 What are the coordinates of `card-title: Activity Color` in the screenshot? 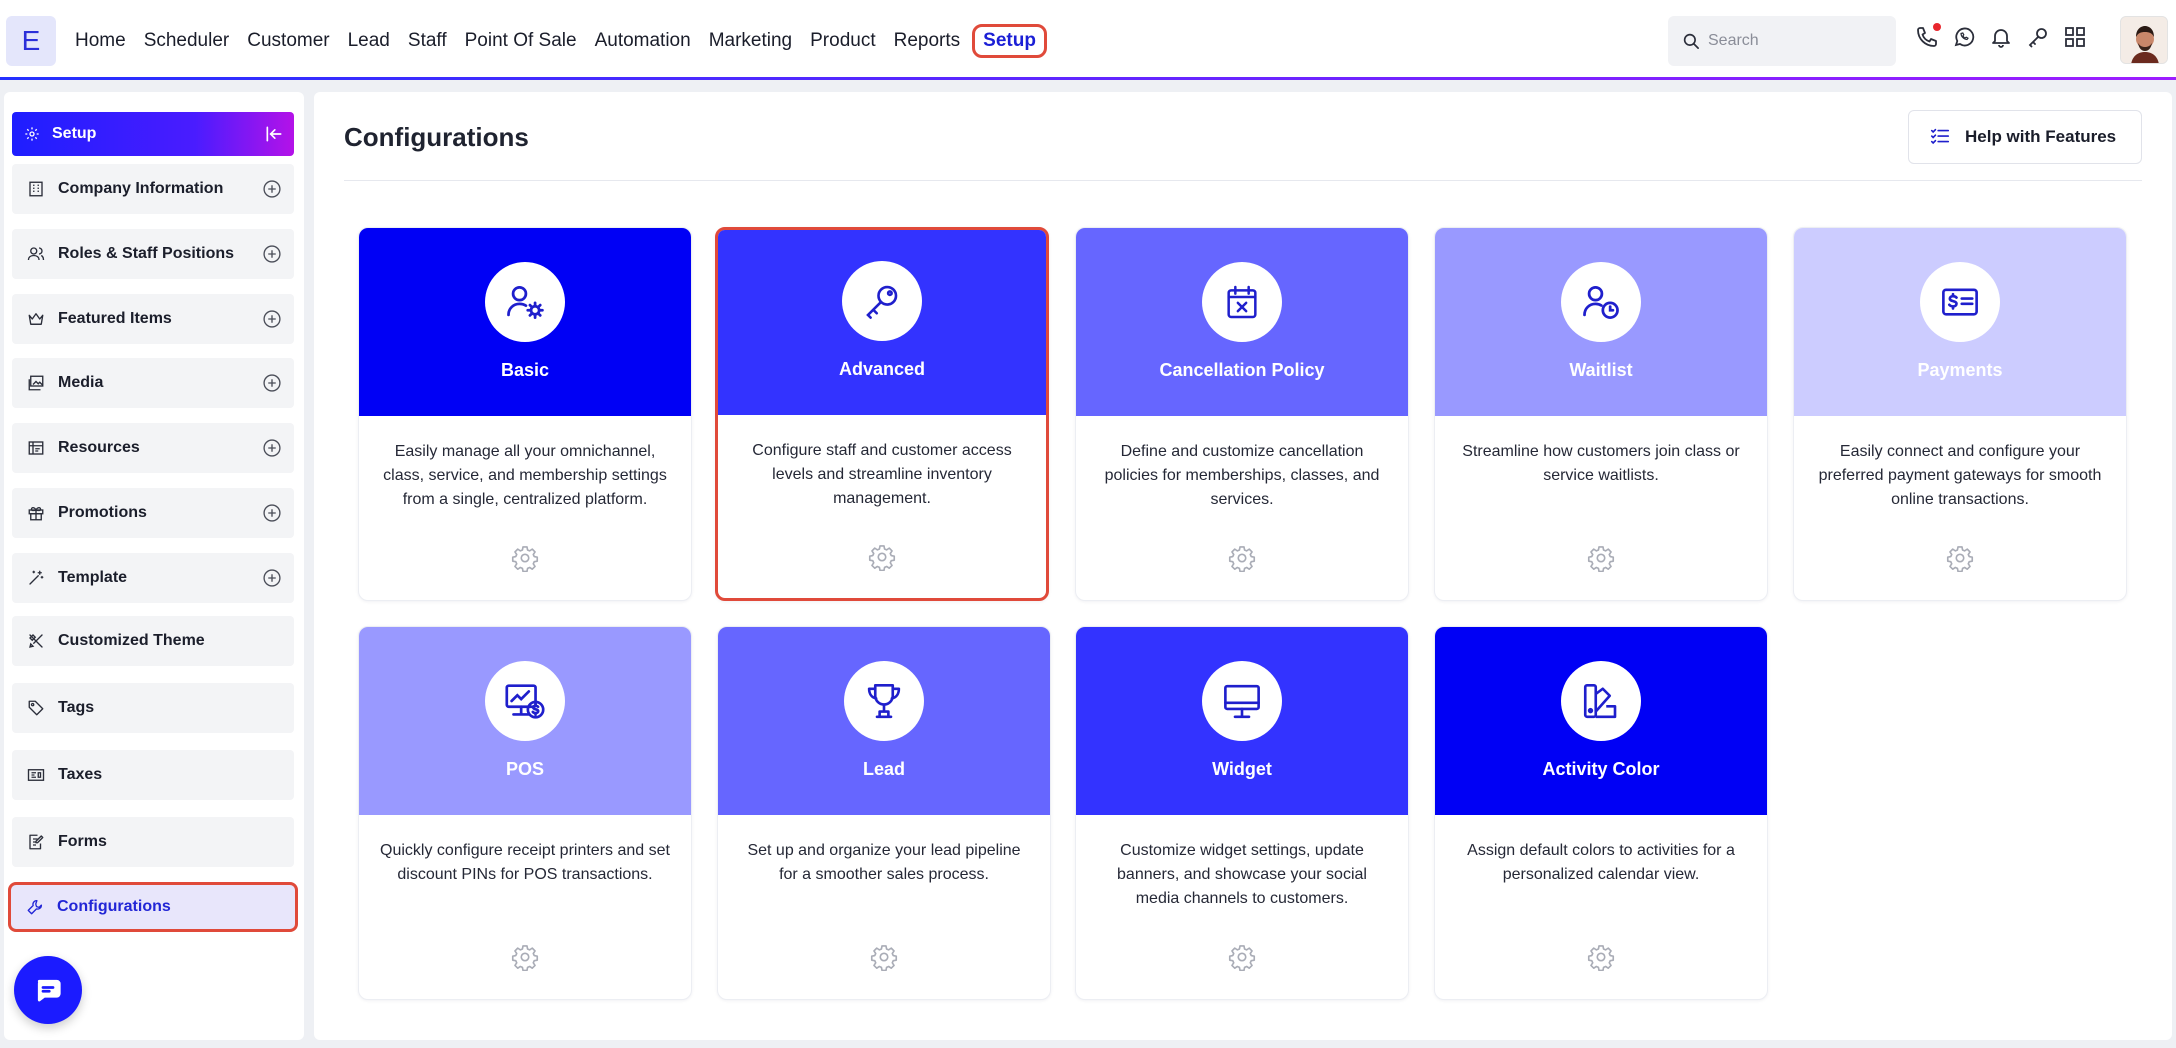 It's located at (1601, 769).